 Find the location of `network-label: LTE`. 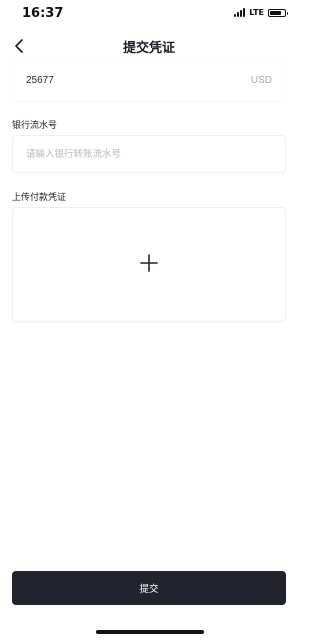

network-label: LTE is located at coordinates (256, 12).